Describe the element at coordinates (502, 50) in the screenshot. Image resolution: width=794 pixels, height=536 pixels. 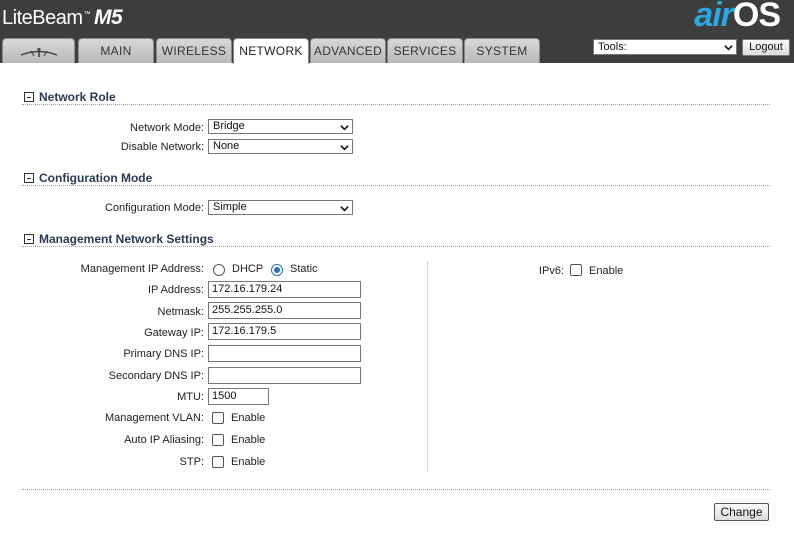
I see `tab-system: SYSTEM` at that location.